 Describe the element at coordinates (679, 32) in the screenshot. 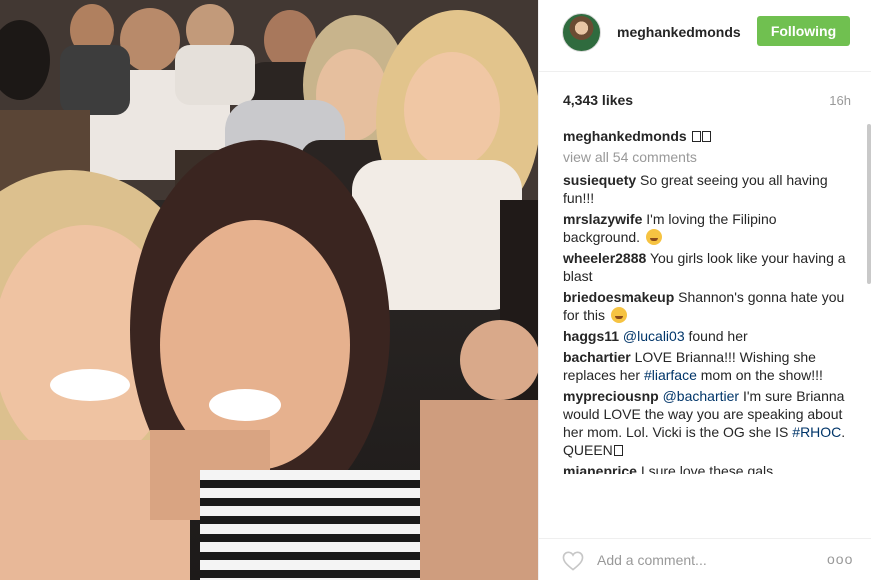

I see `header-username: meghankedmonds` at that location.